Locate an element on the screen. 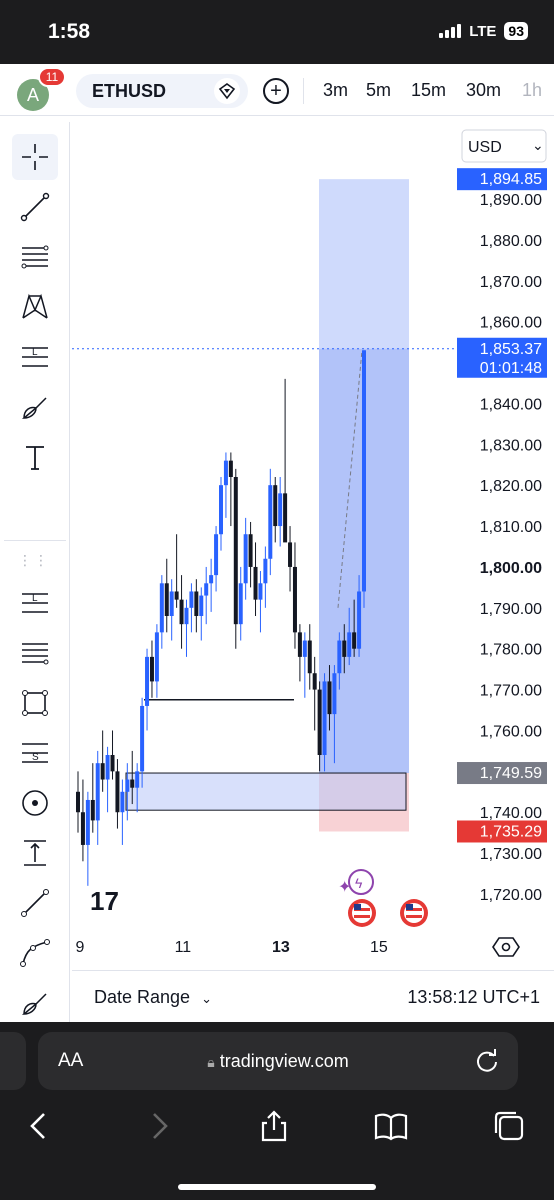  interval-30m: 30m is located at coordinates (483, 90).